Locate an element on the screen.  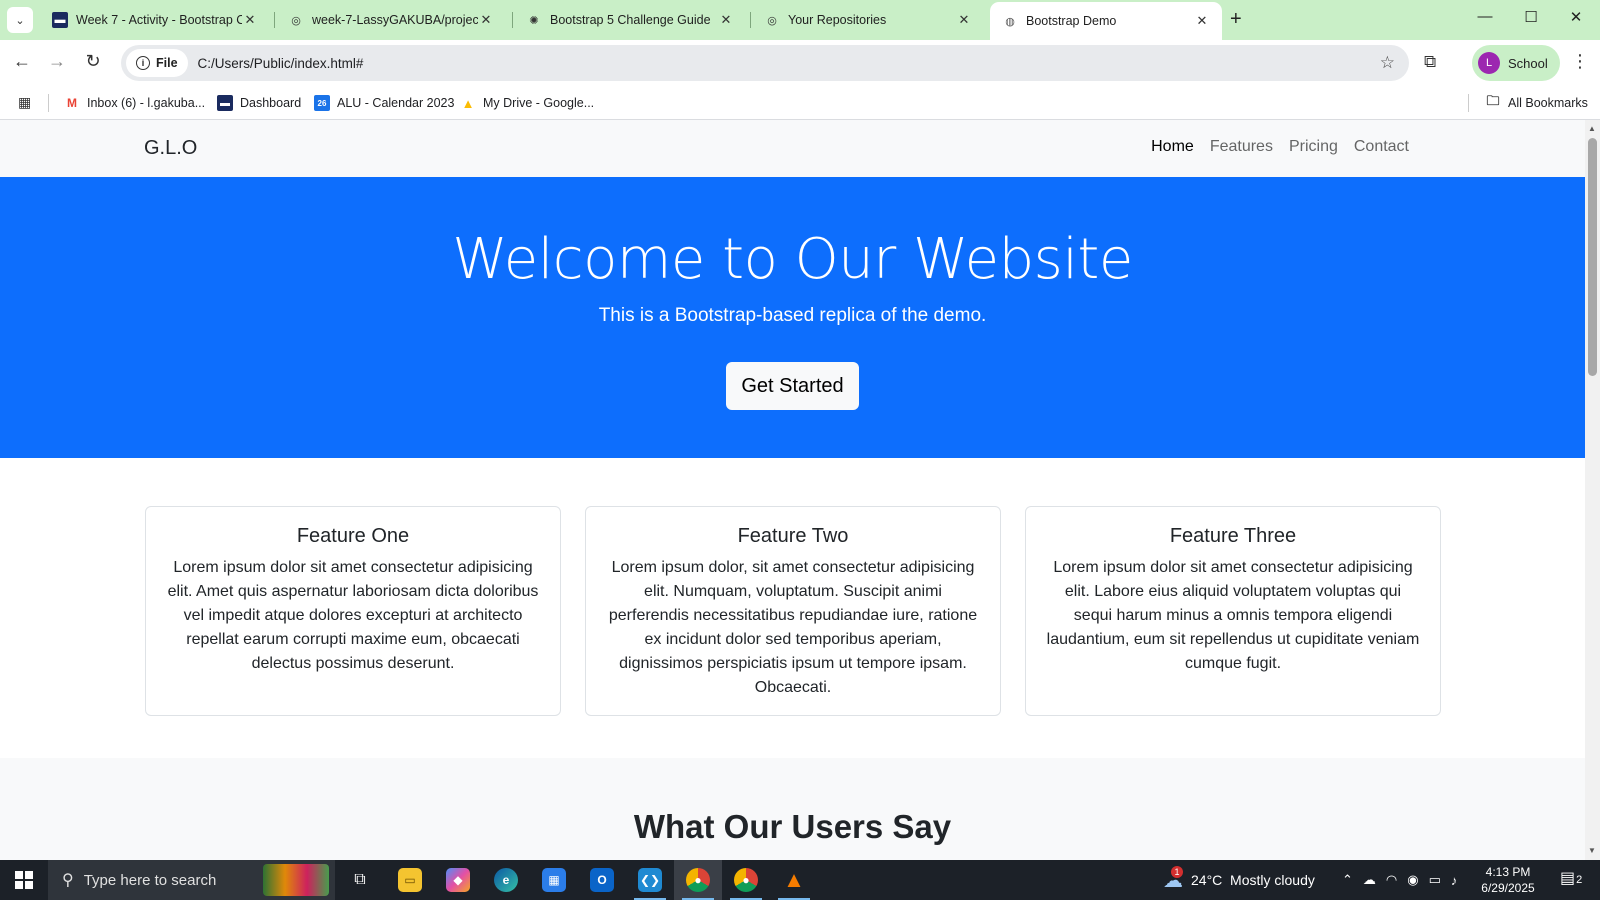
nav-link-contact: Contact is located at coordinates (1381, 147).